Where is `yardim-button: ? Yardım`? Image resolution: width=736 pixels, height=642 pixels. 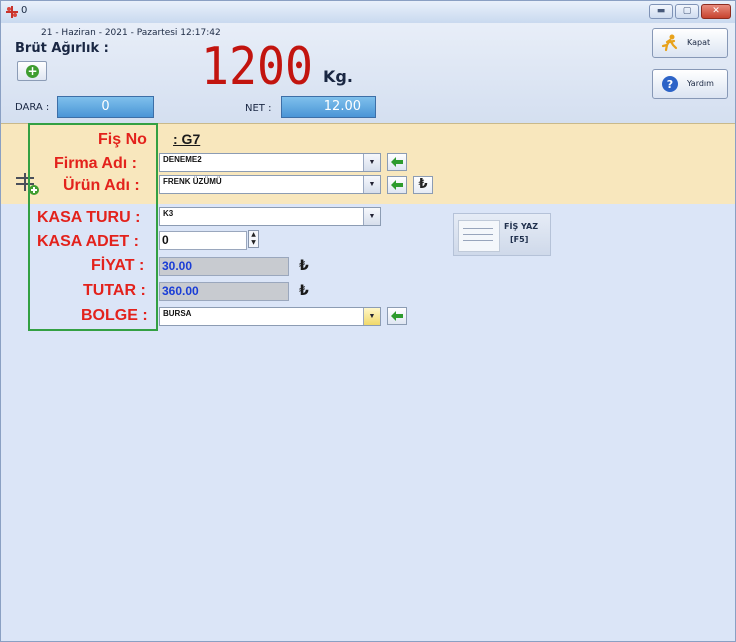 yardim-button: ? Yardım is located at coordinates (690, 84).